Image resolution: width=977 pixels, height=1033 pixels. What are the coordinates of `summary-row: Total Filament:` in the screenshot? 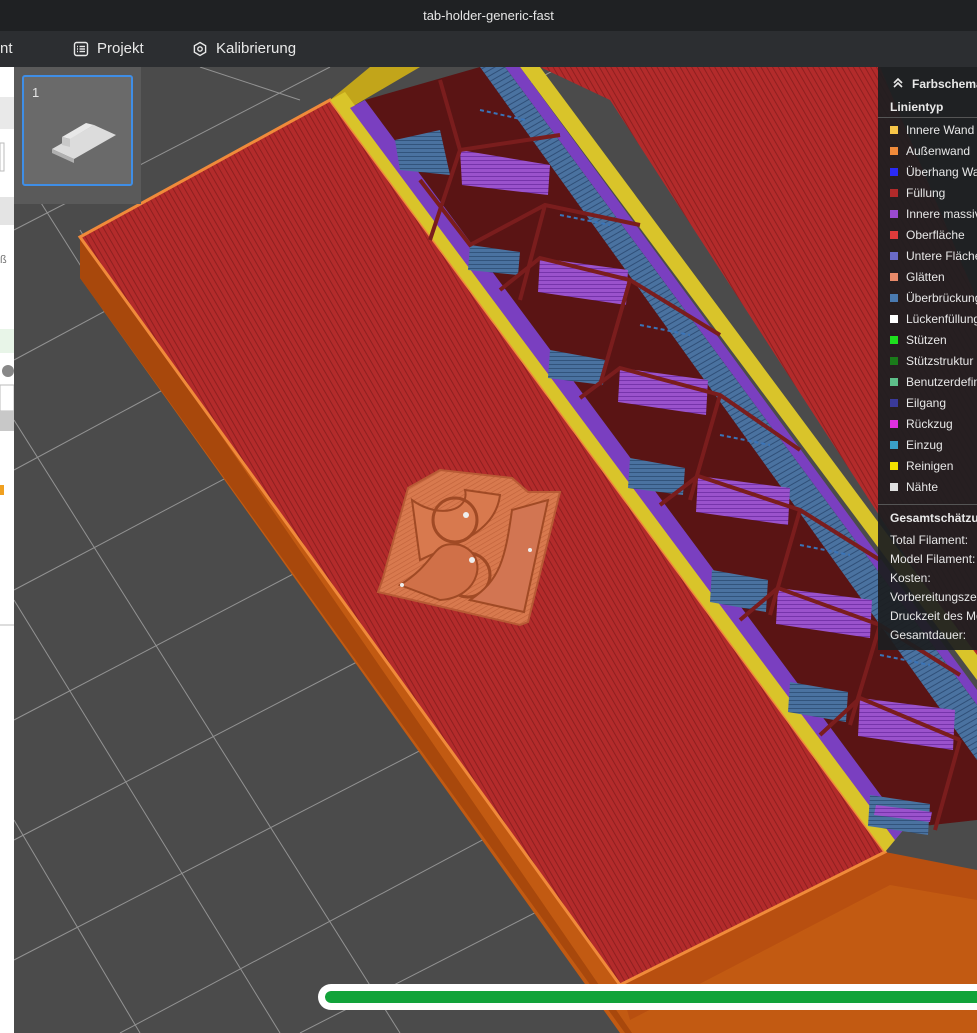 It's located at (929, 540).